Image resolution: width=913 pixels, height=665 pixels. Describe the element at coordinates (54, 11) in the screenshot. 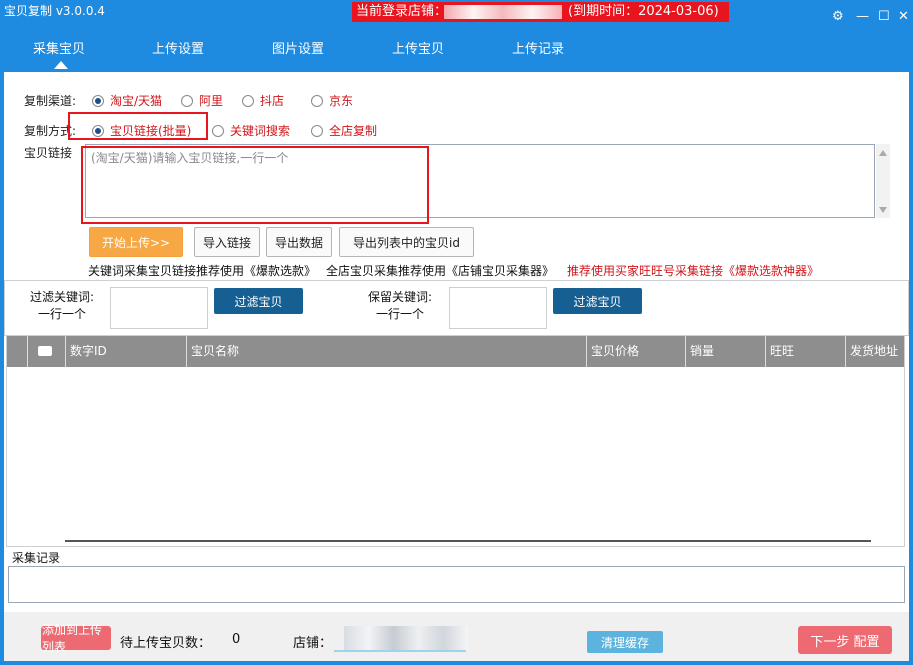

I see `app-title: 宝贝复制 v3.0.0.4` at that location.